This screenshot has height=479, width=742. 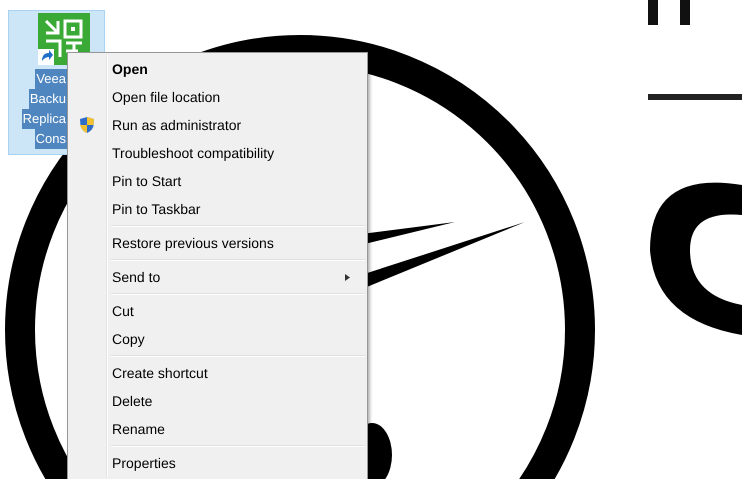 What do you see at coordinates (217, 339) in the screenshot?
I see `menu-item: Copy` at bounding box center [217, 339].